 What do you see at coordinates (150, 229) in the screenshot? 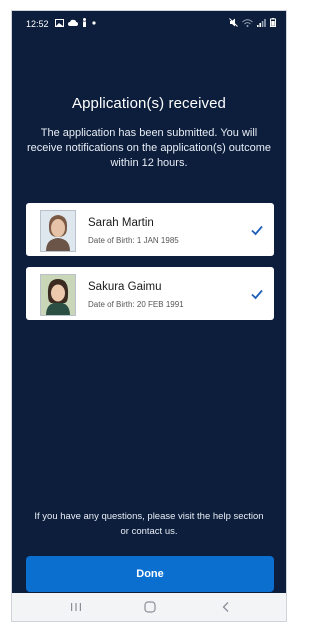
I see `applicant-card: Sarah Martin Date of Birth: 1 JAN 1985` at bounding box center [150, 229].